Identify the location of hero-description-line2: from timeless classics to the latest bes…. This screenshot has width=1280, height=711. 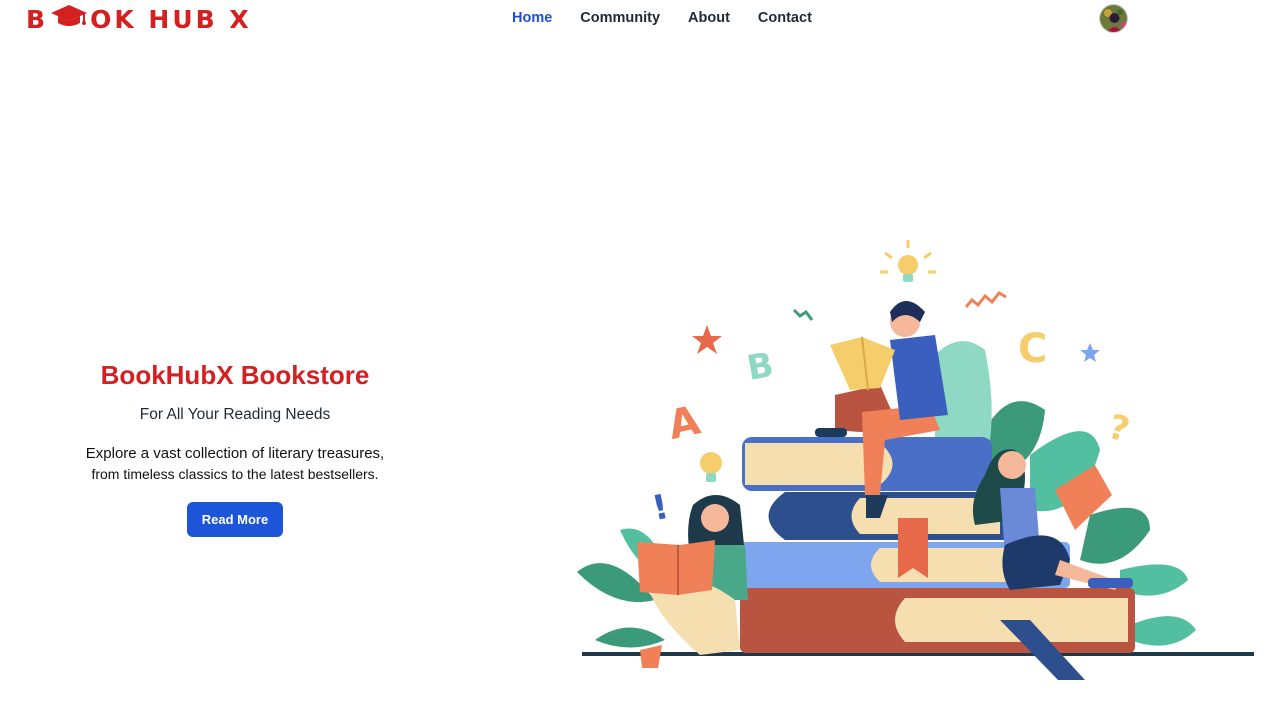
(235, 474).